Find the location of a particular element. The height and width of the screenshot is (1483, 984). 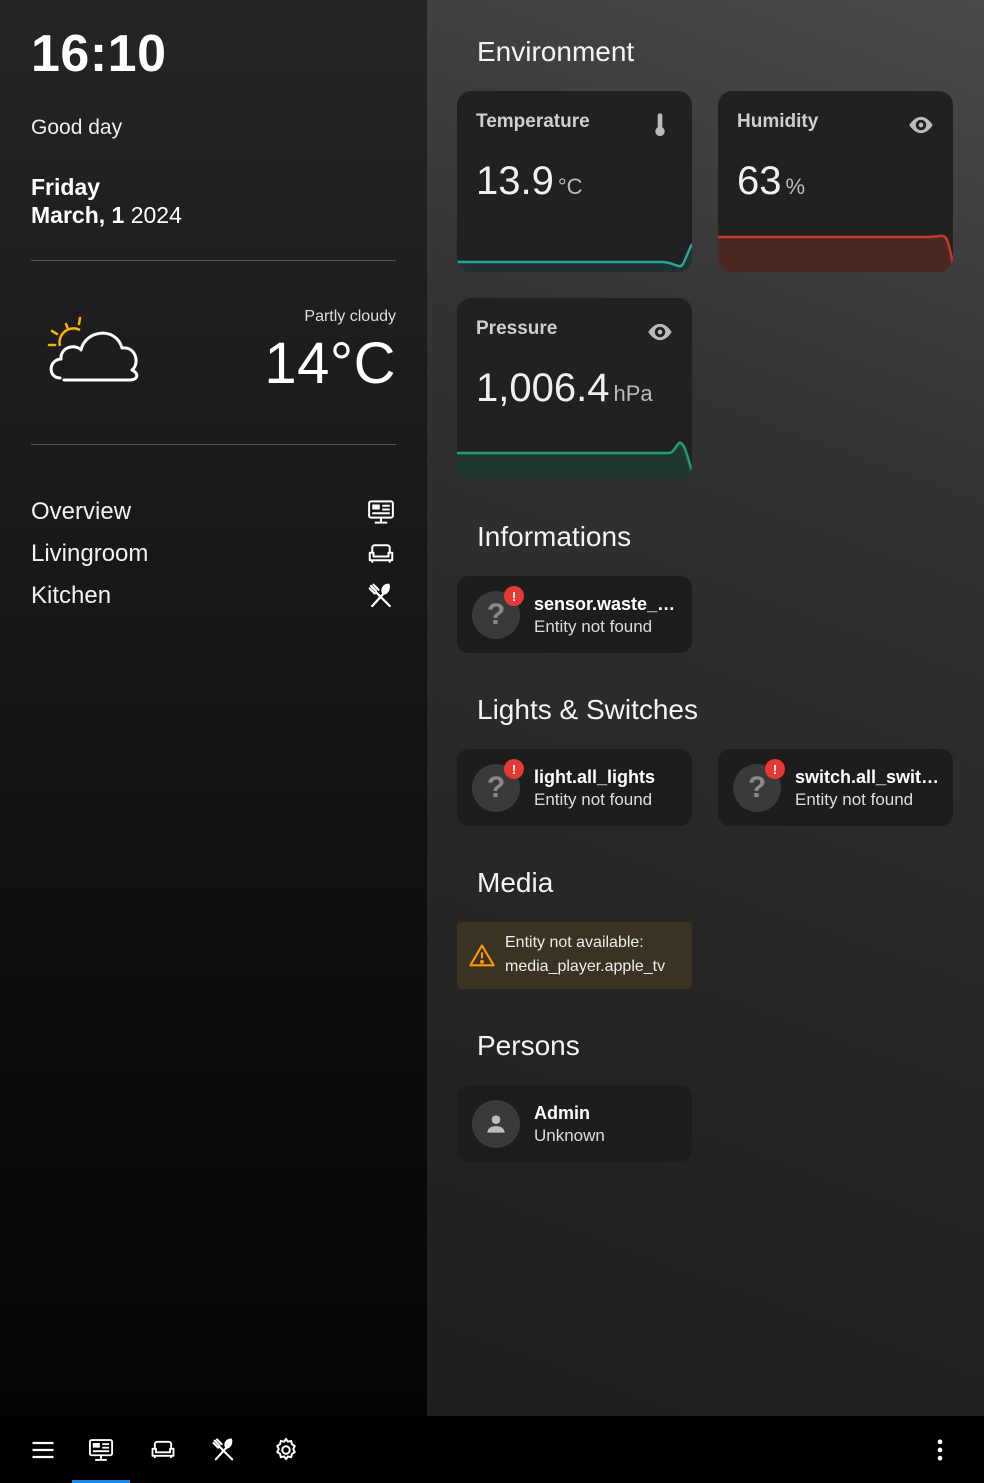

nav-item-label: Kitchen is located at coordinates (71, 595).